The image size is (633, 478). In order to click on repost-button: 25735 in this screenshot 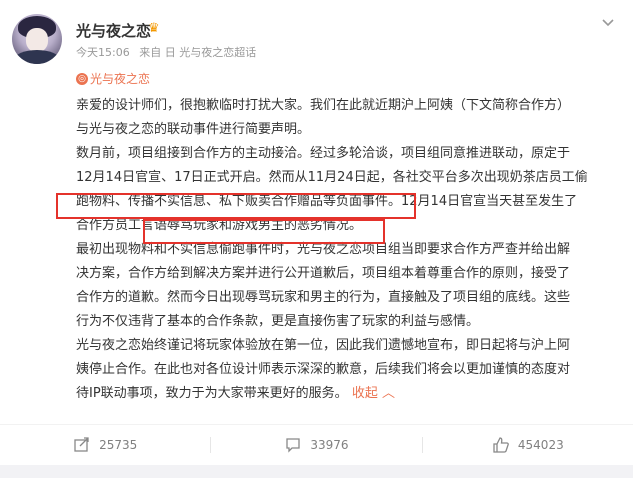, I will do `click(105, 445)`.